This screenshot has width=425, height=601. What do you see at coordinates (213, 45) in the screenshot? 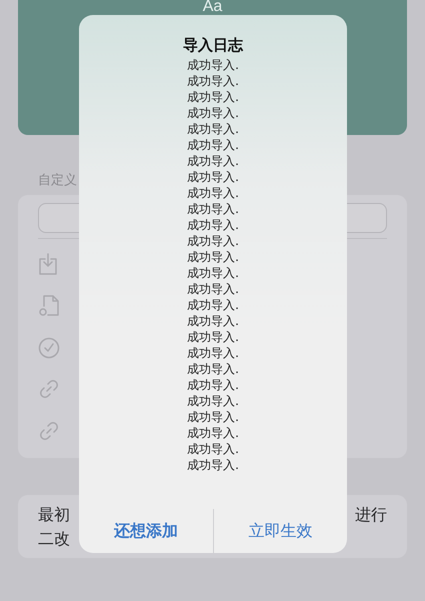
I see `alert-title: 导入日志` at bounding box center [213, 45].